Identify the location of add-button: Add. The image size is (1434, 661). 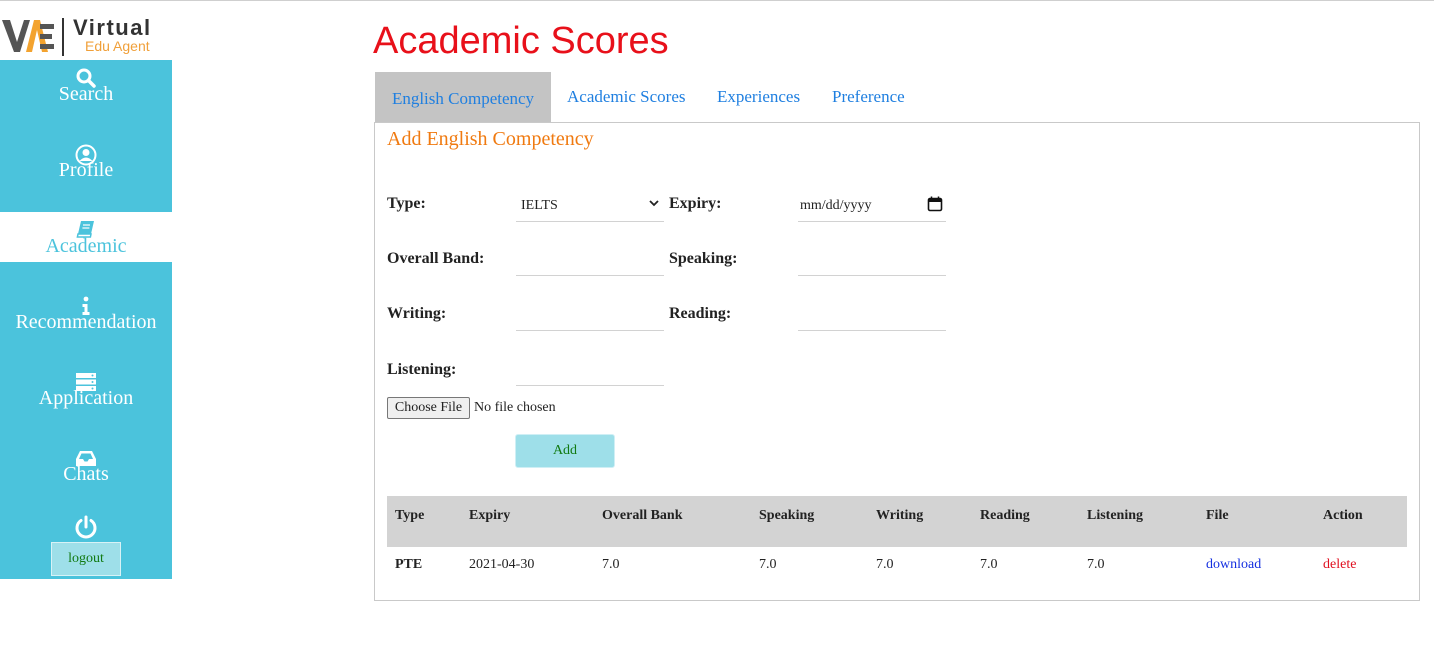
(565, 451).